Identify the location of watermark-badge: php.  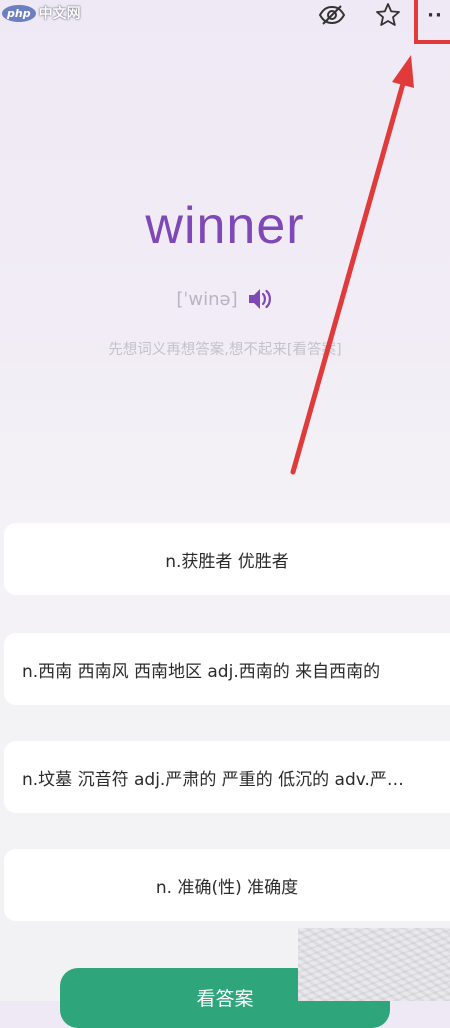
(19, 13).